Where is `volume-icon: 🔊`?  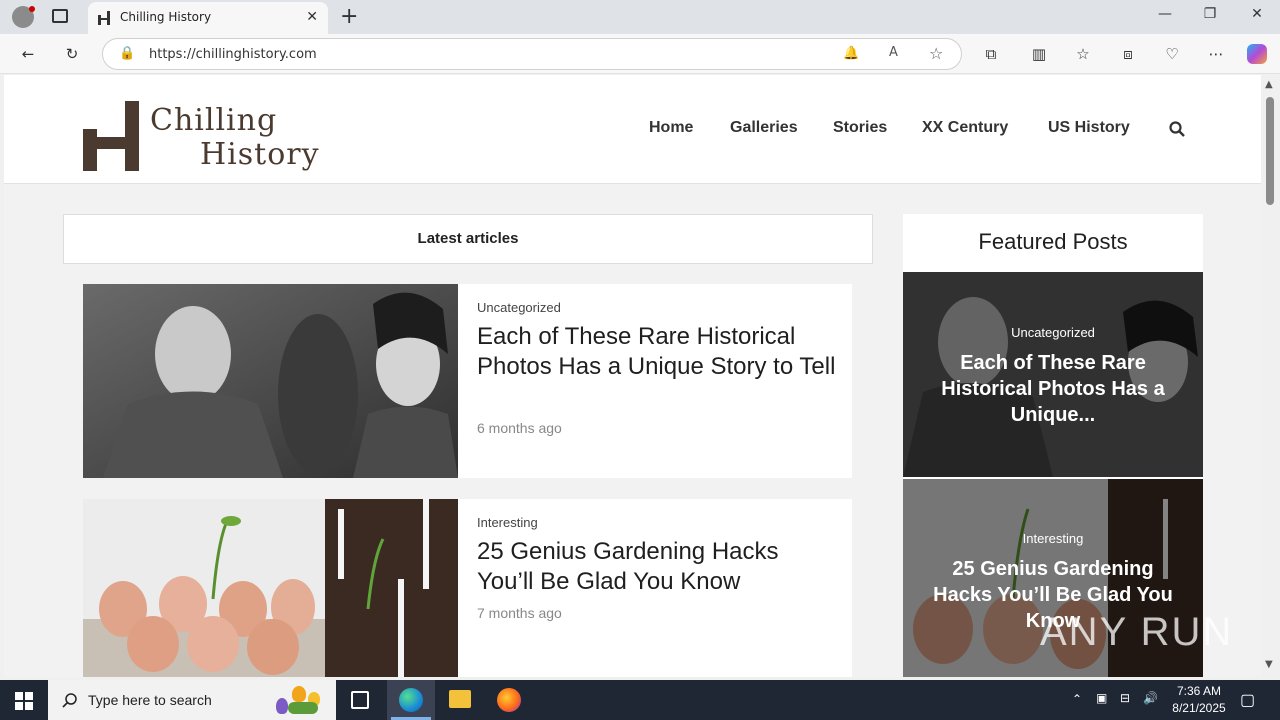
volume-icon: 🔊 is located at coordinates (1150, 698).